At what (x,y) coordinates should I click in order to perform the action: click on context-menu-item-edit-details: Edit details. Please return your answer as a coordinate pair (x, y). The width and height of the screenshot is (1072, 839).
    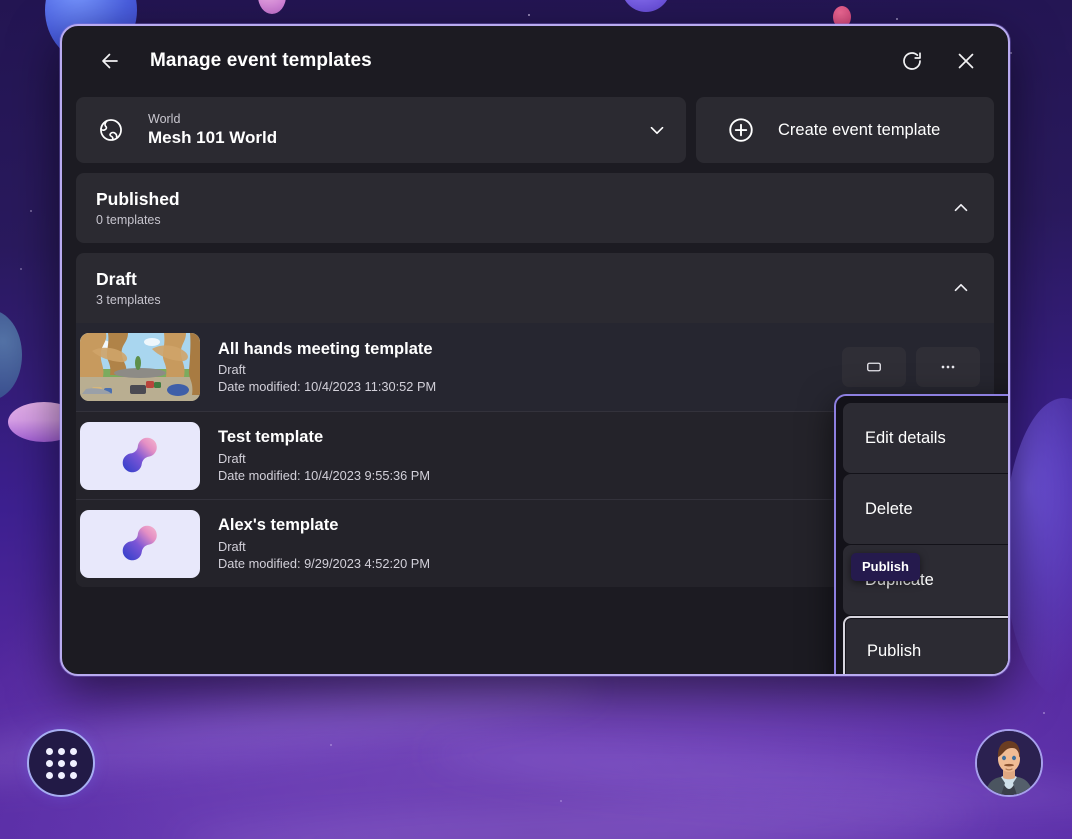
    Looking at the image, I should click on (925, 438).